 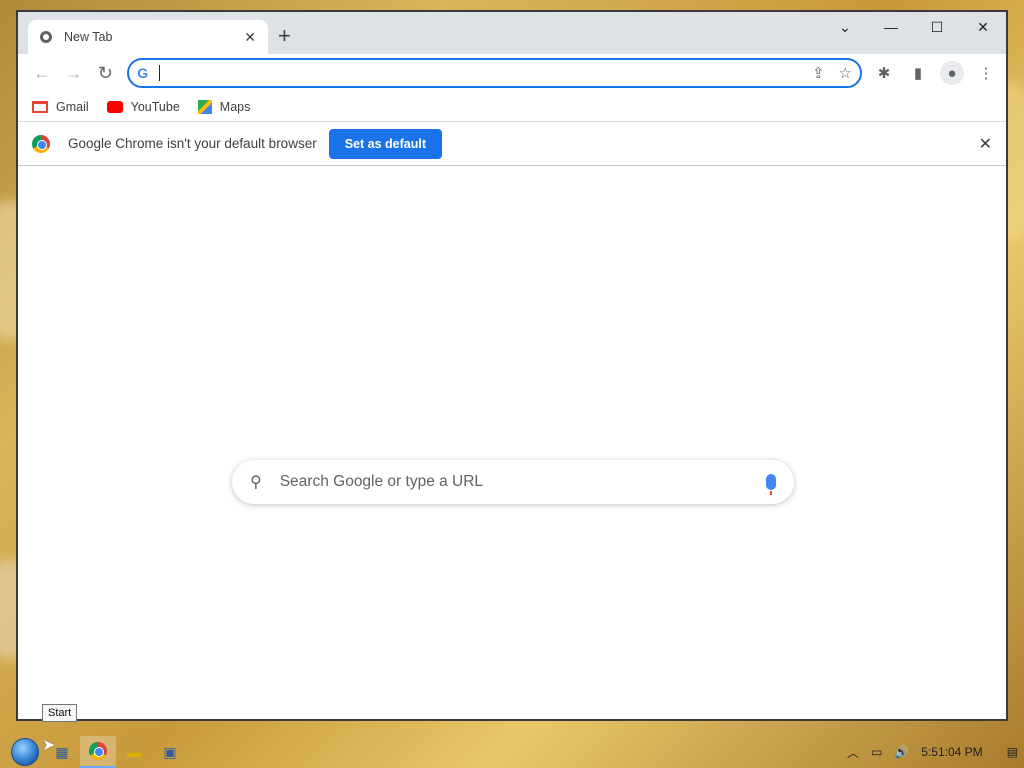 I want to click on gmail-icon, so click(x=40, y=106).